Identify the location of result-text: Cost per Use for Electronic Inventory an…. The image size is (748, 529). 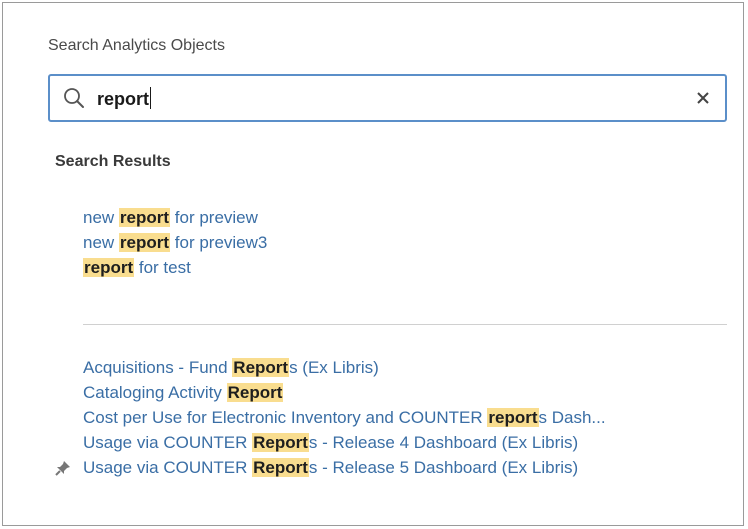
(285, 417).